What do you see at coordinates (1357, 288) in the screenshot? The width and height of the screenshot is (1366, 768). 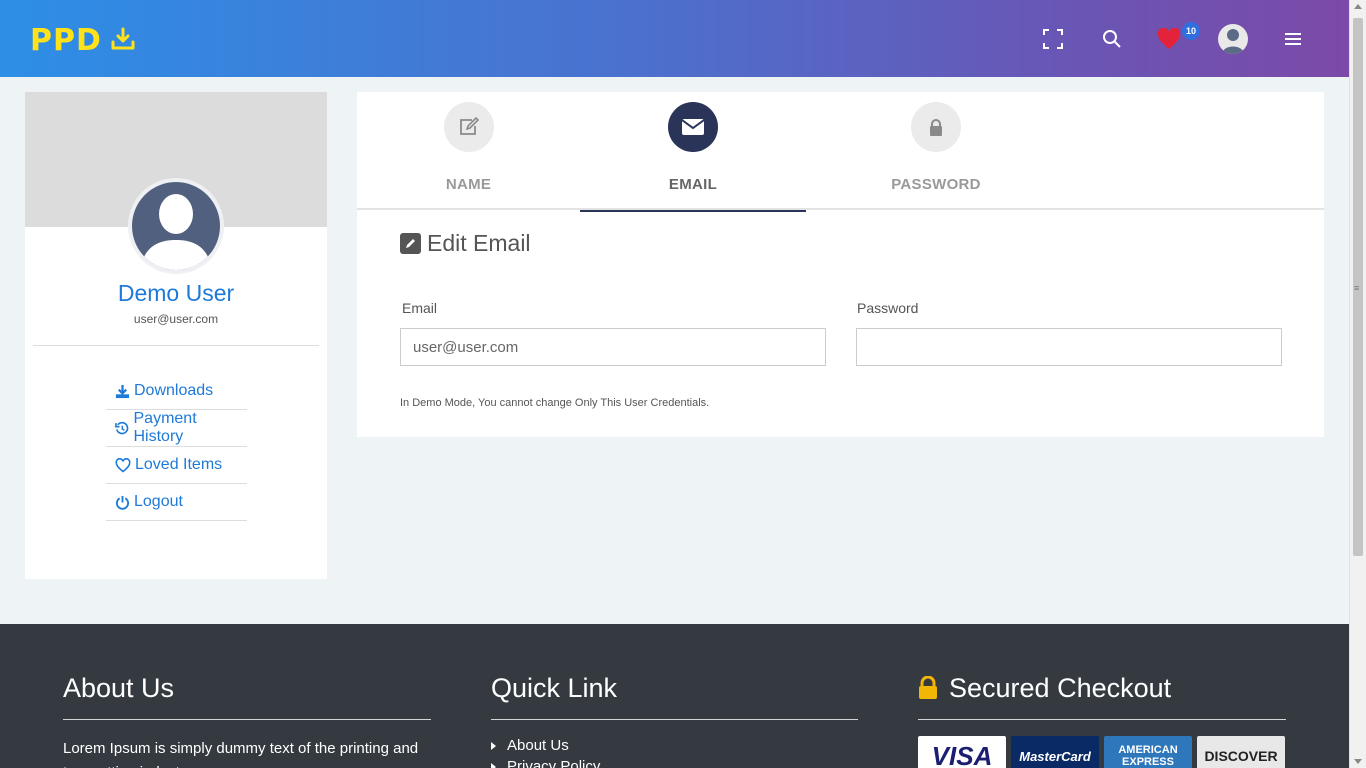 I see `scroll-grip-icon: ≡` at bounding box center [1357, 288].